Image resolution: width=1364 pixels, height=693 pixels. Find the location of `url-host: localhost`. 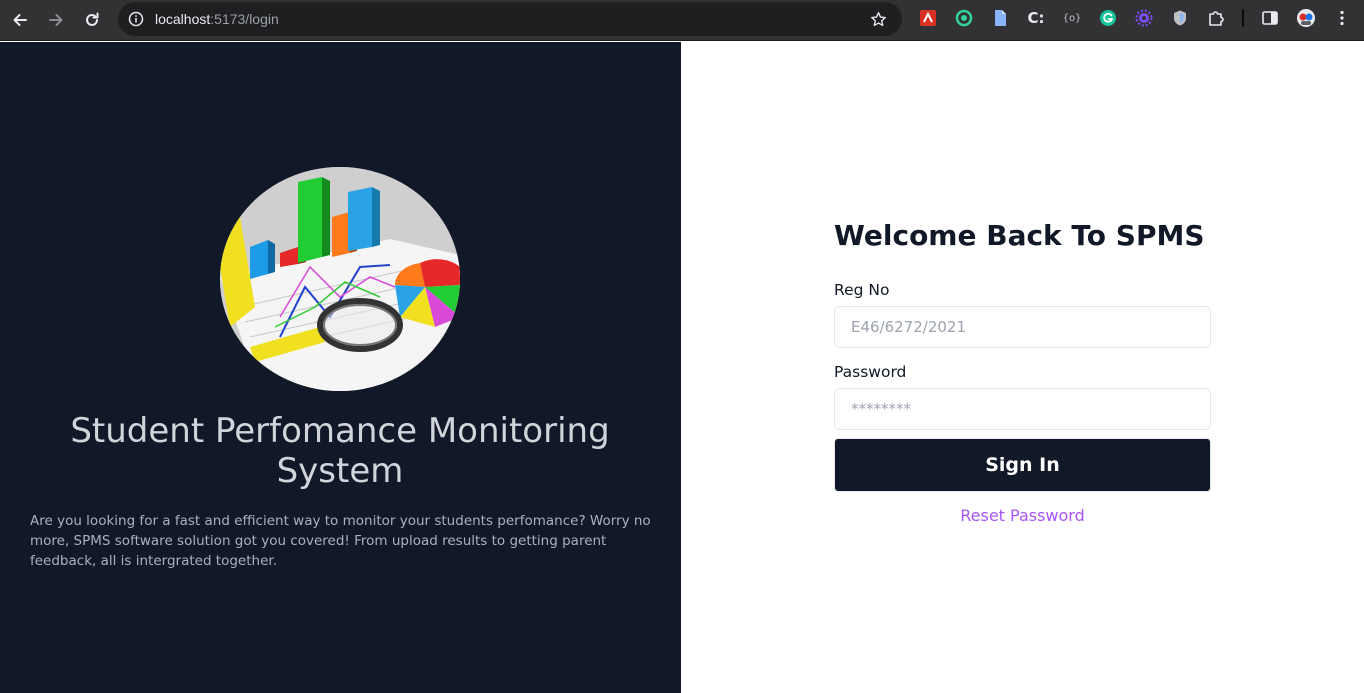

url-host: localhost is located at coordinates (183, 19).